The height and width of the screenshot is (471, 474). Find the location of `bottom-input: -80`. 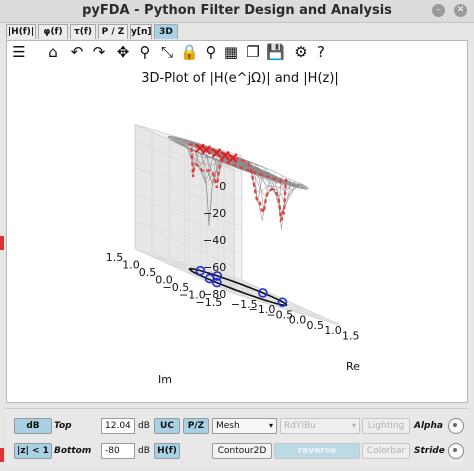

bottom-input: -80 is located at coordinates (118, 451).